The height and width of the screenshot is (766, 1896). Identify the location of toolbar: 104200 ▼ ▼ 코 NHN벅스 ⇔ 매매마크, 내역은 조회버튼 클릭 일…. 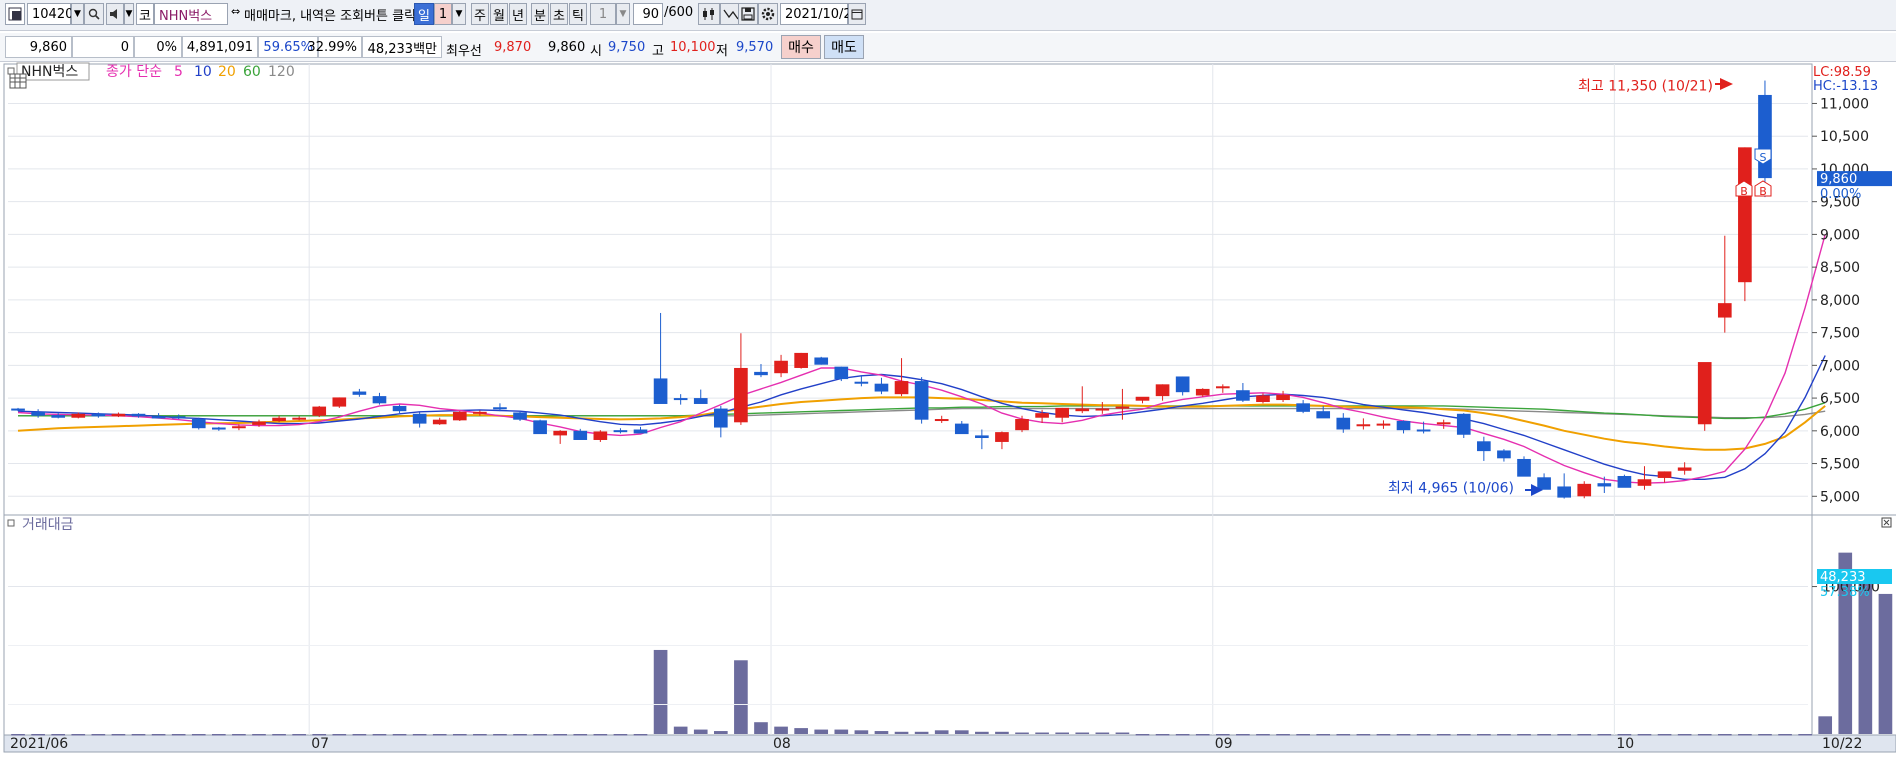
(948, 15).